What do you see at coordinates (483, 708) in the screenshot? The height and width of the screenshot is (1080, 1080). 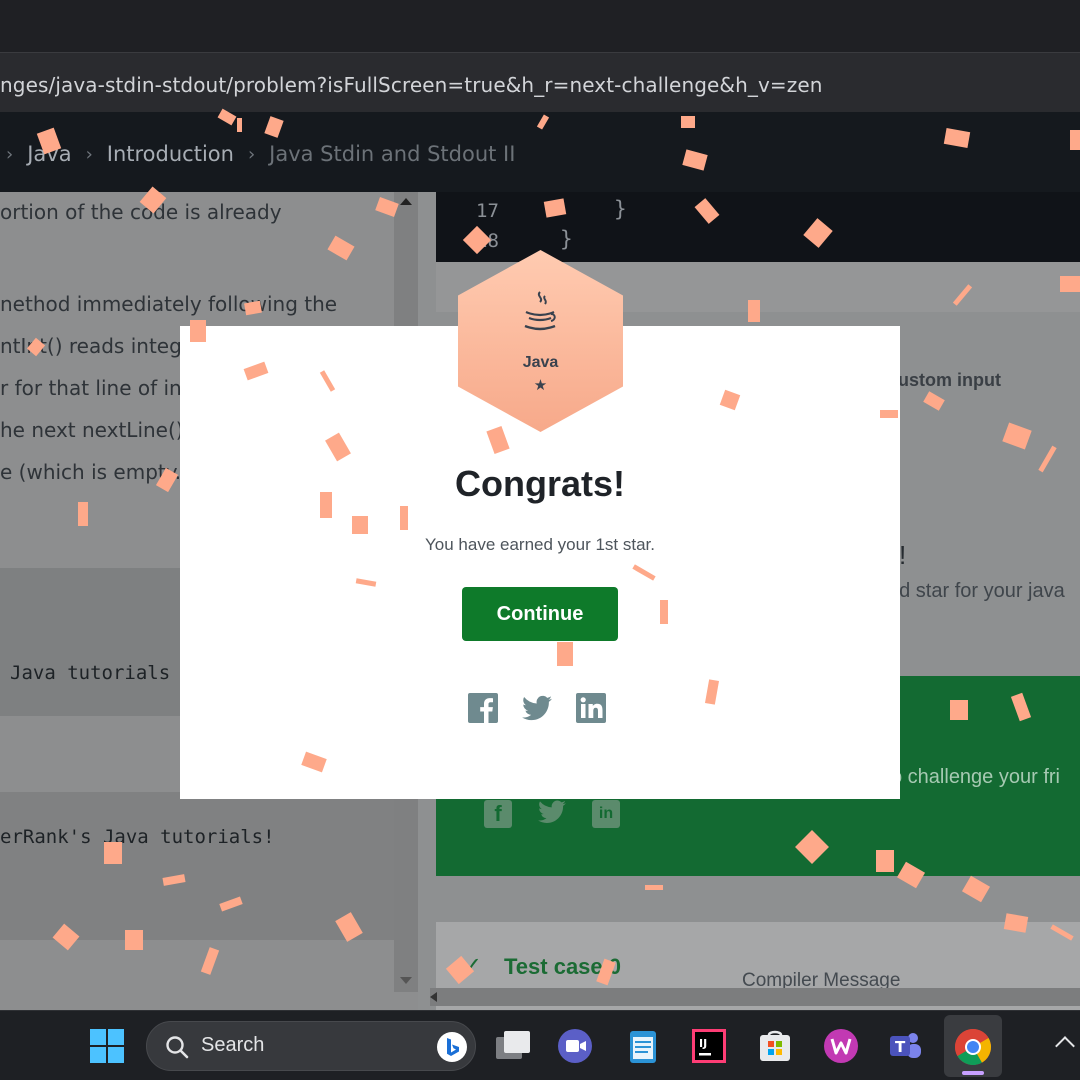 I see `facebook-icon` at bounding box center [483, 708].